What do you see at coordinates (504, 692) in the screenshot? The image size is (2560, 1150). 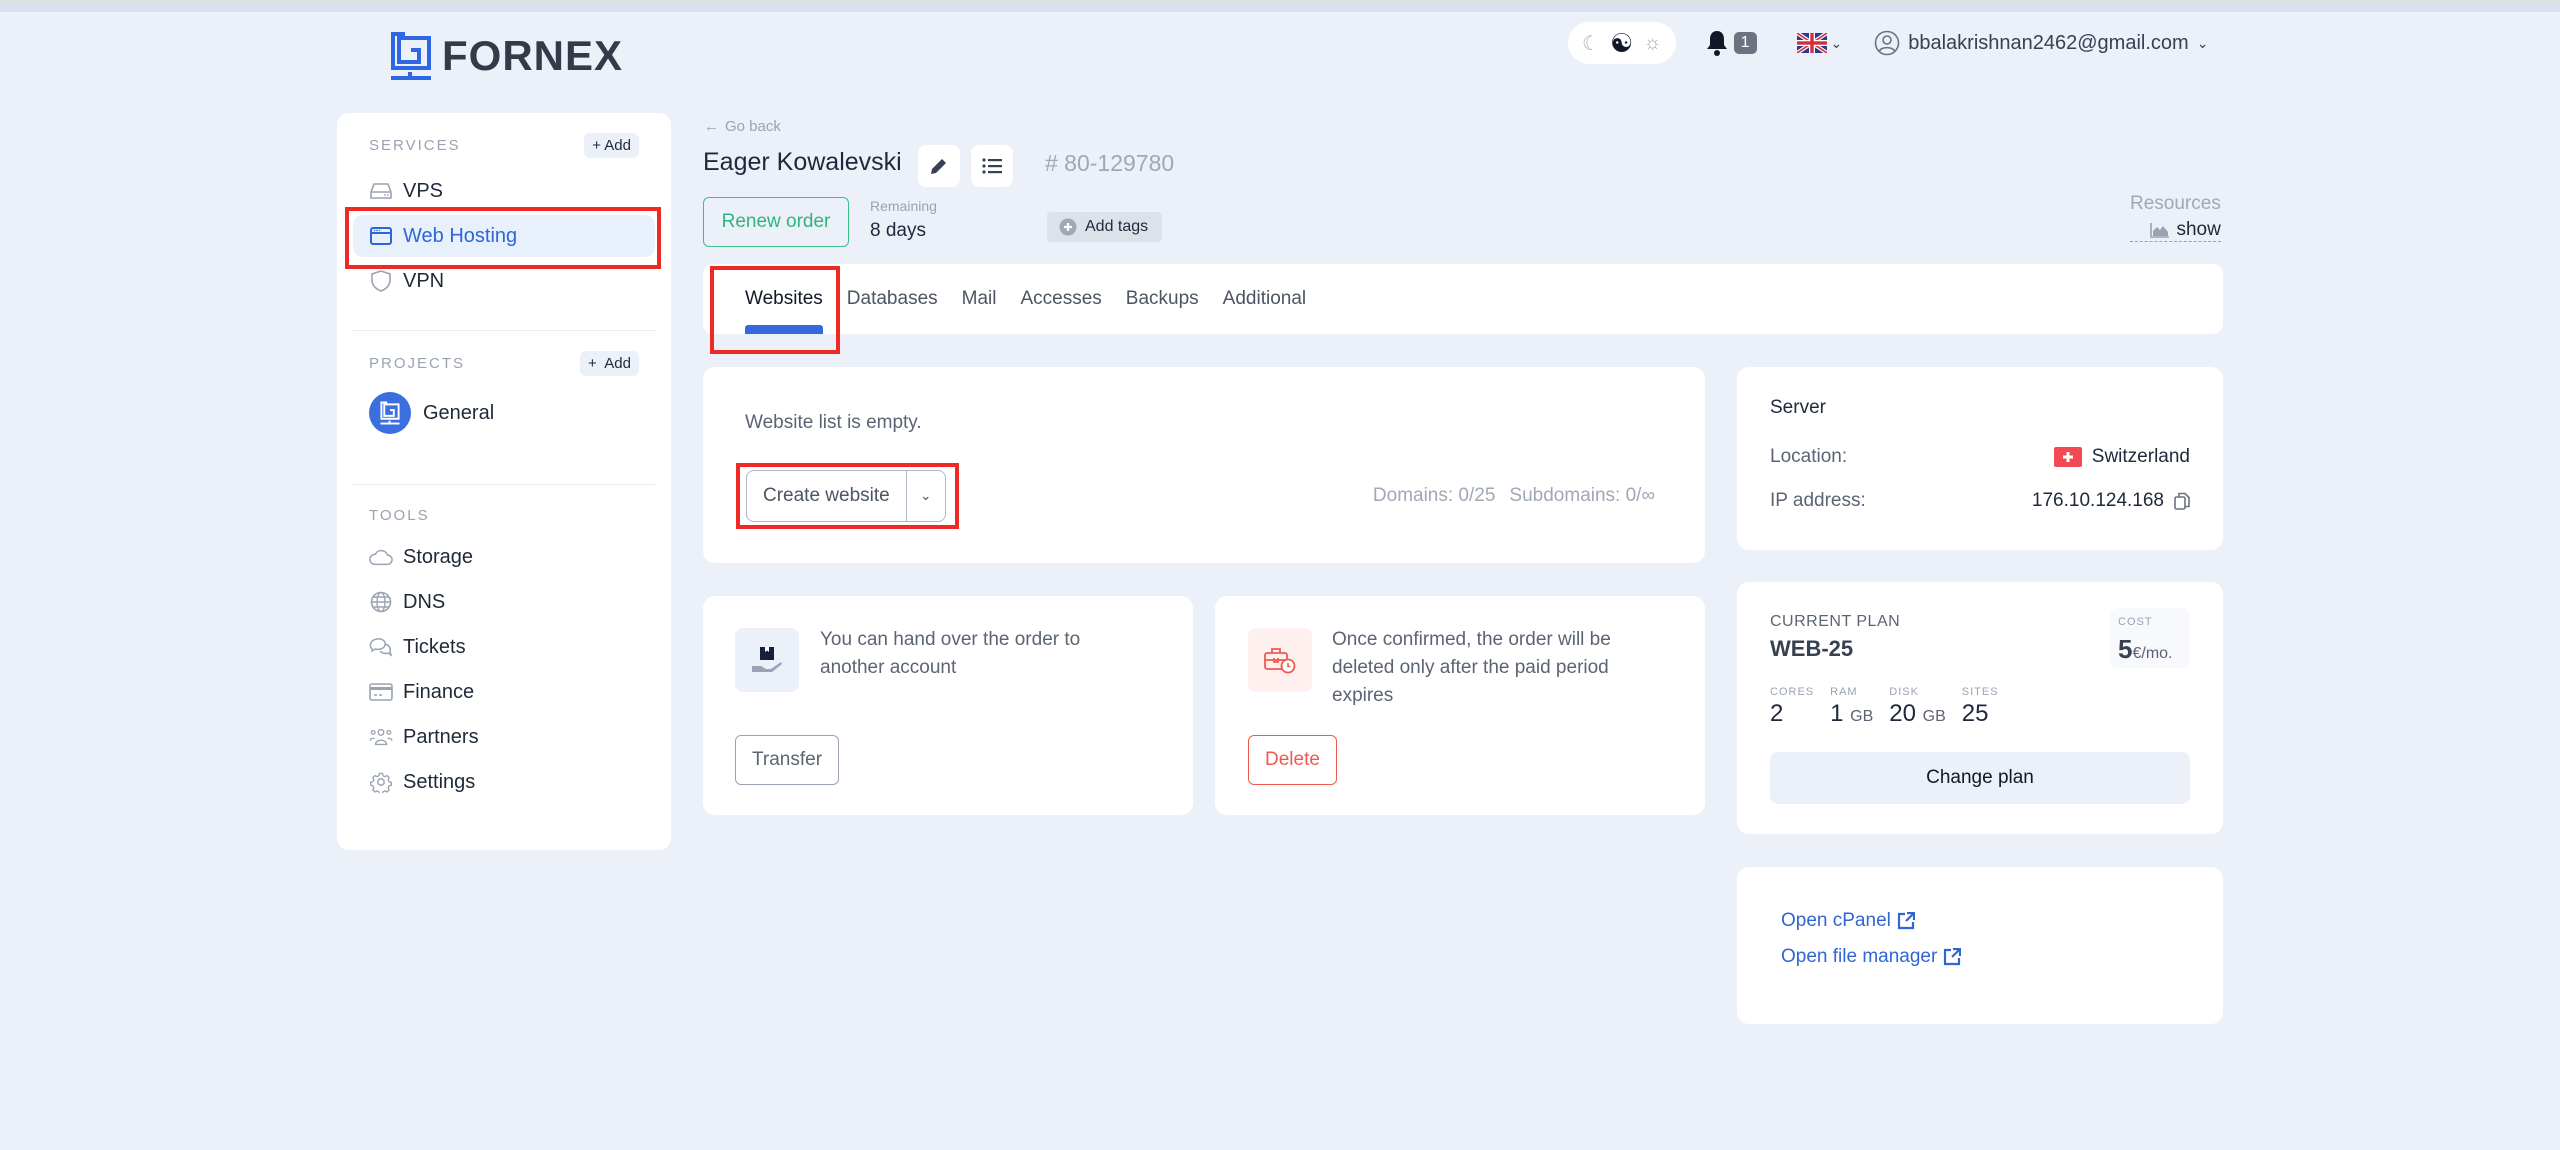 I see `sidebar-item-finance: Finance` at bounding box center [504, 692].